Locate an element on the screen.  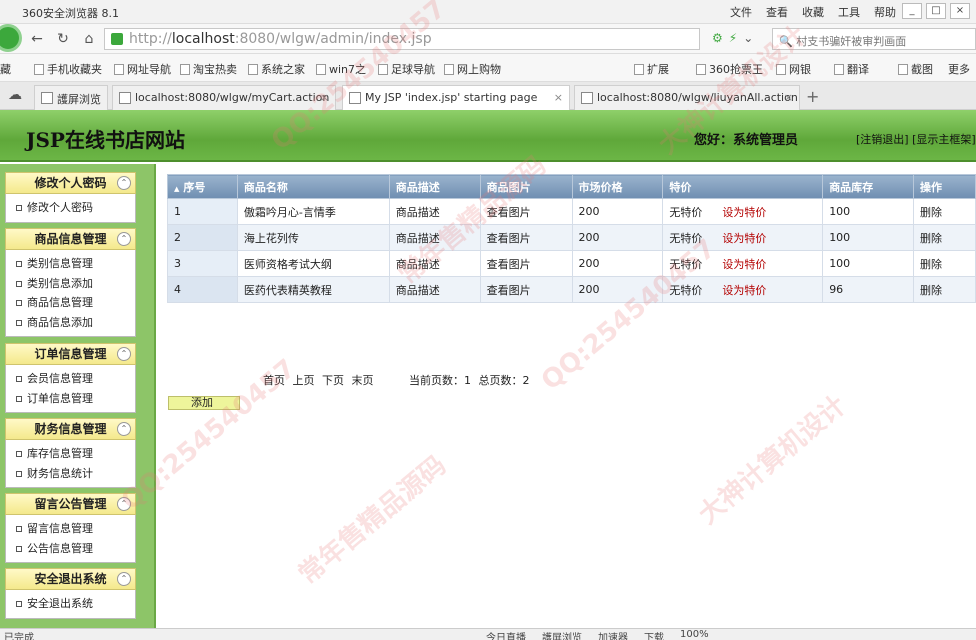
menu-help: 帮助 is located at coordinates (885, 12).